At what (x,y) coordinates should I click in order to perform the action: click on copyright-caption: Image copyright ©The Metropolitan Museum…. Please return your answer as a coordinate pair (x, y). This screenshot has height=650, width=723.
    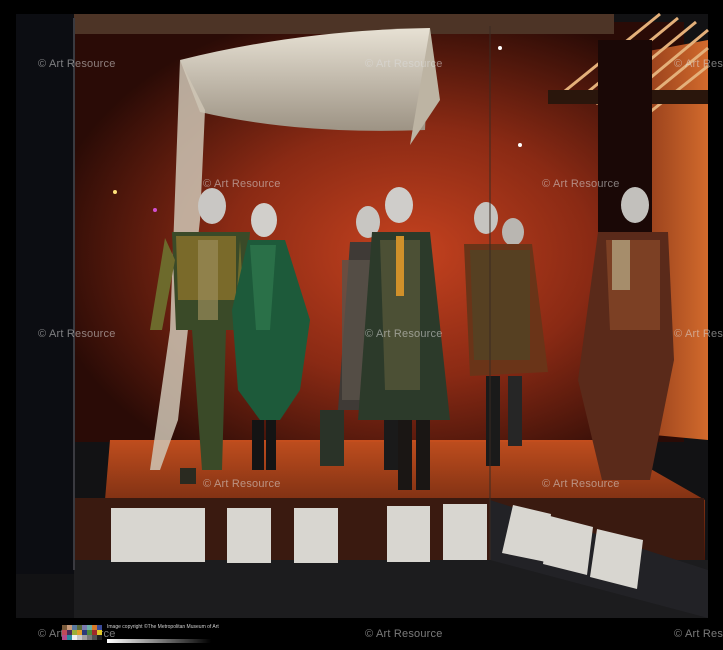
    Looking at the image, I should click on (163, 627).